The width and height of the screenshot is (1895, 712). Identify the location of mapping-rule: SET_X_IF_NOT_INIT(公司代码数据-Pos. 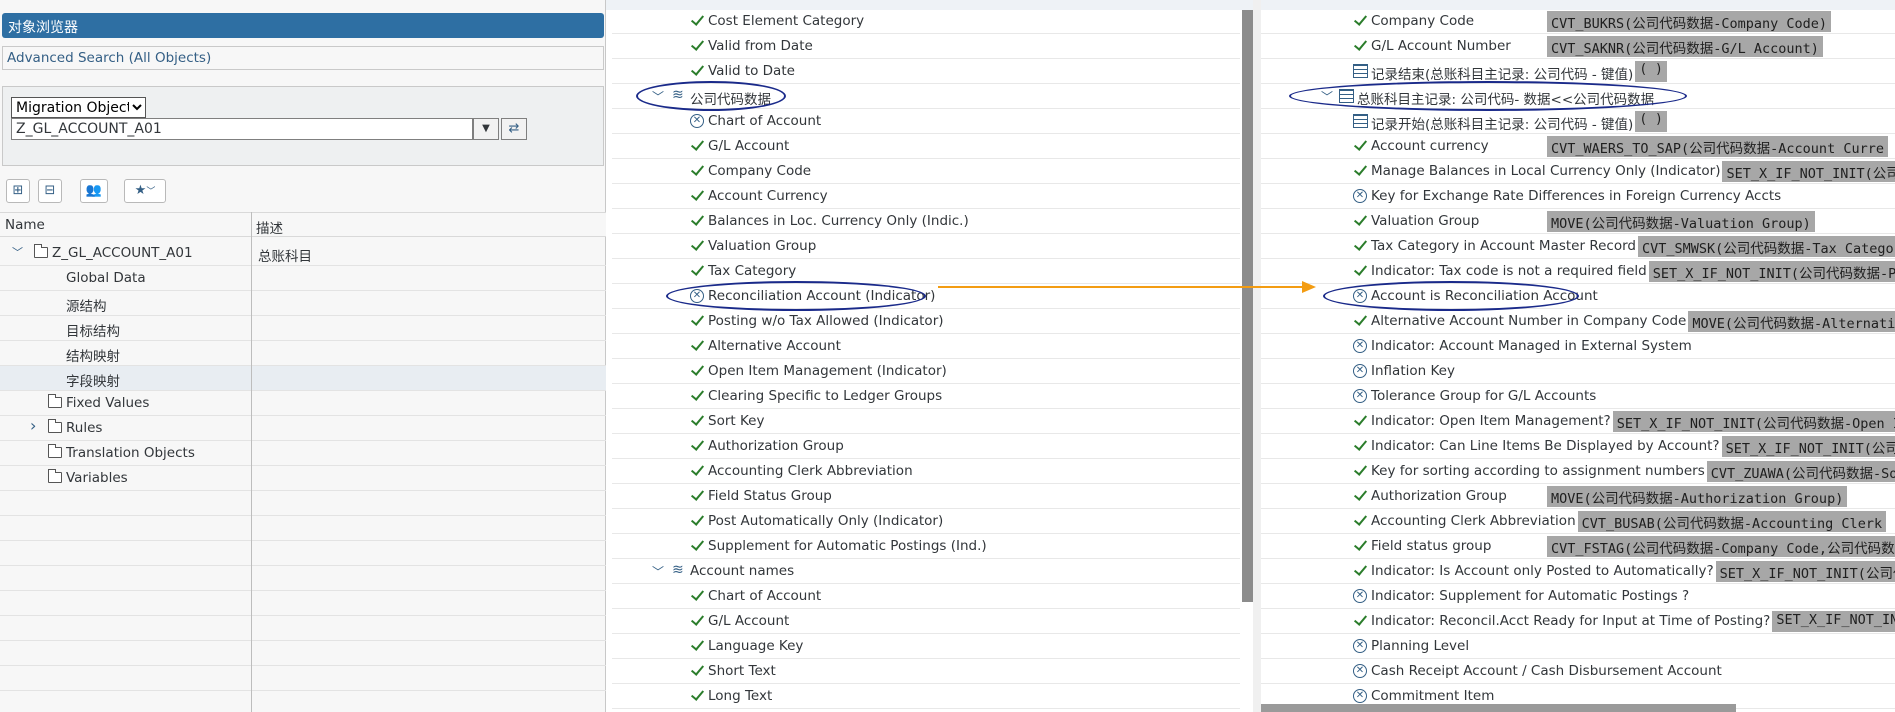
(1771, 271).